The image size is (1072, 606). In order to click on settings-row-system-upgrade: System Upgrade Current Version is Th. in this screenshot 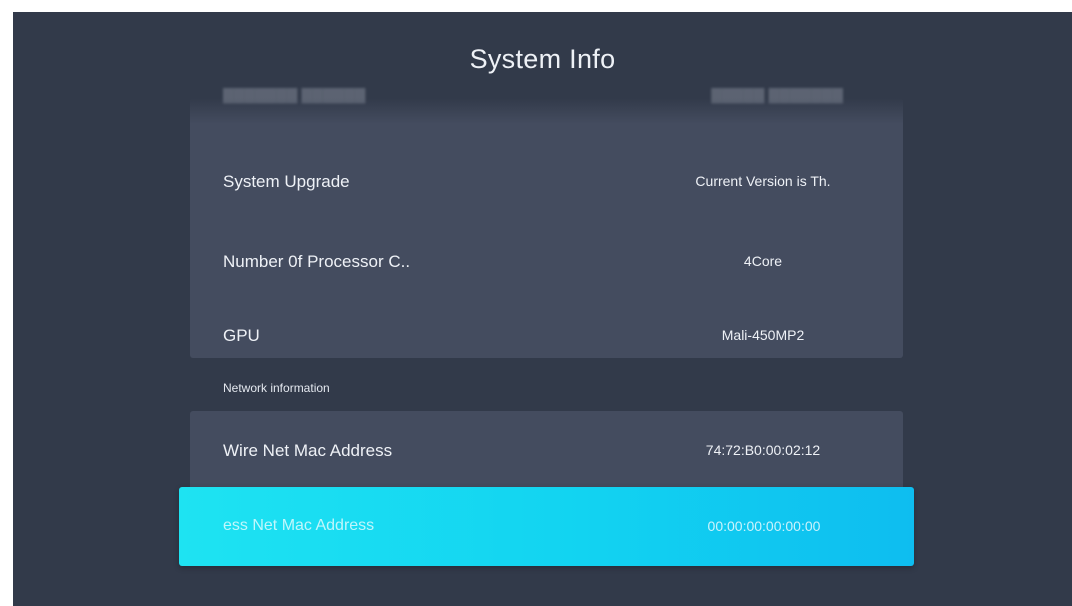, I will do `click(546, 181)`.